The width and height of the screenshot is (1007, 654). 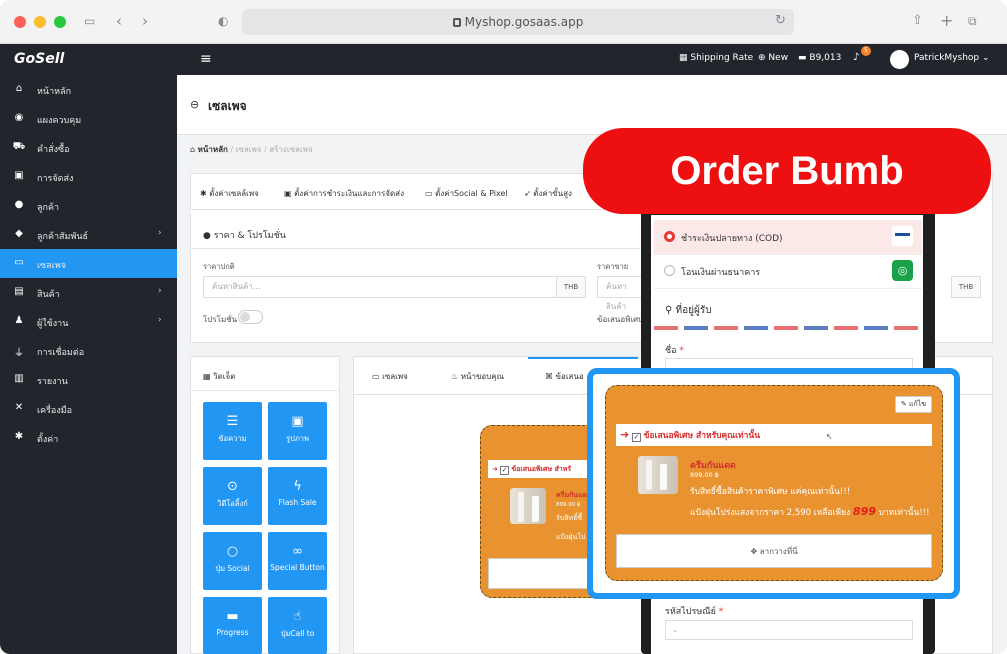 What do you see at coordinates (232, 625) in the screenshot?
I see `widget-progress-button: ▬ Progress` at bounding box center [232, 625].